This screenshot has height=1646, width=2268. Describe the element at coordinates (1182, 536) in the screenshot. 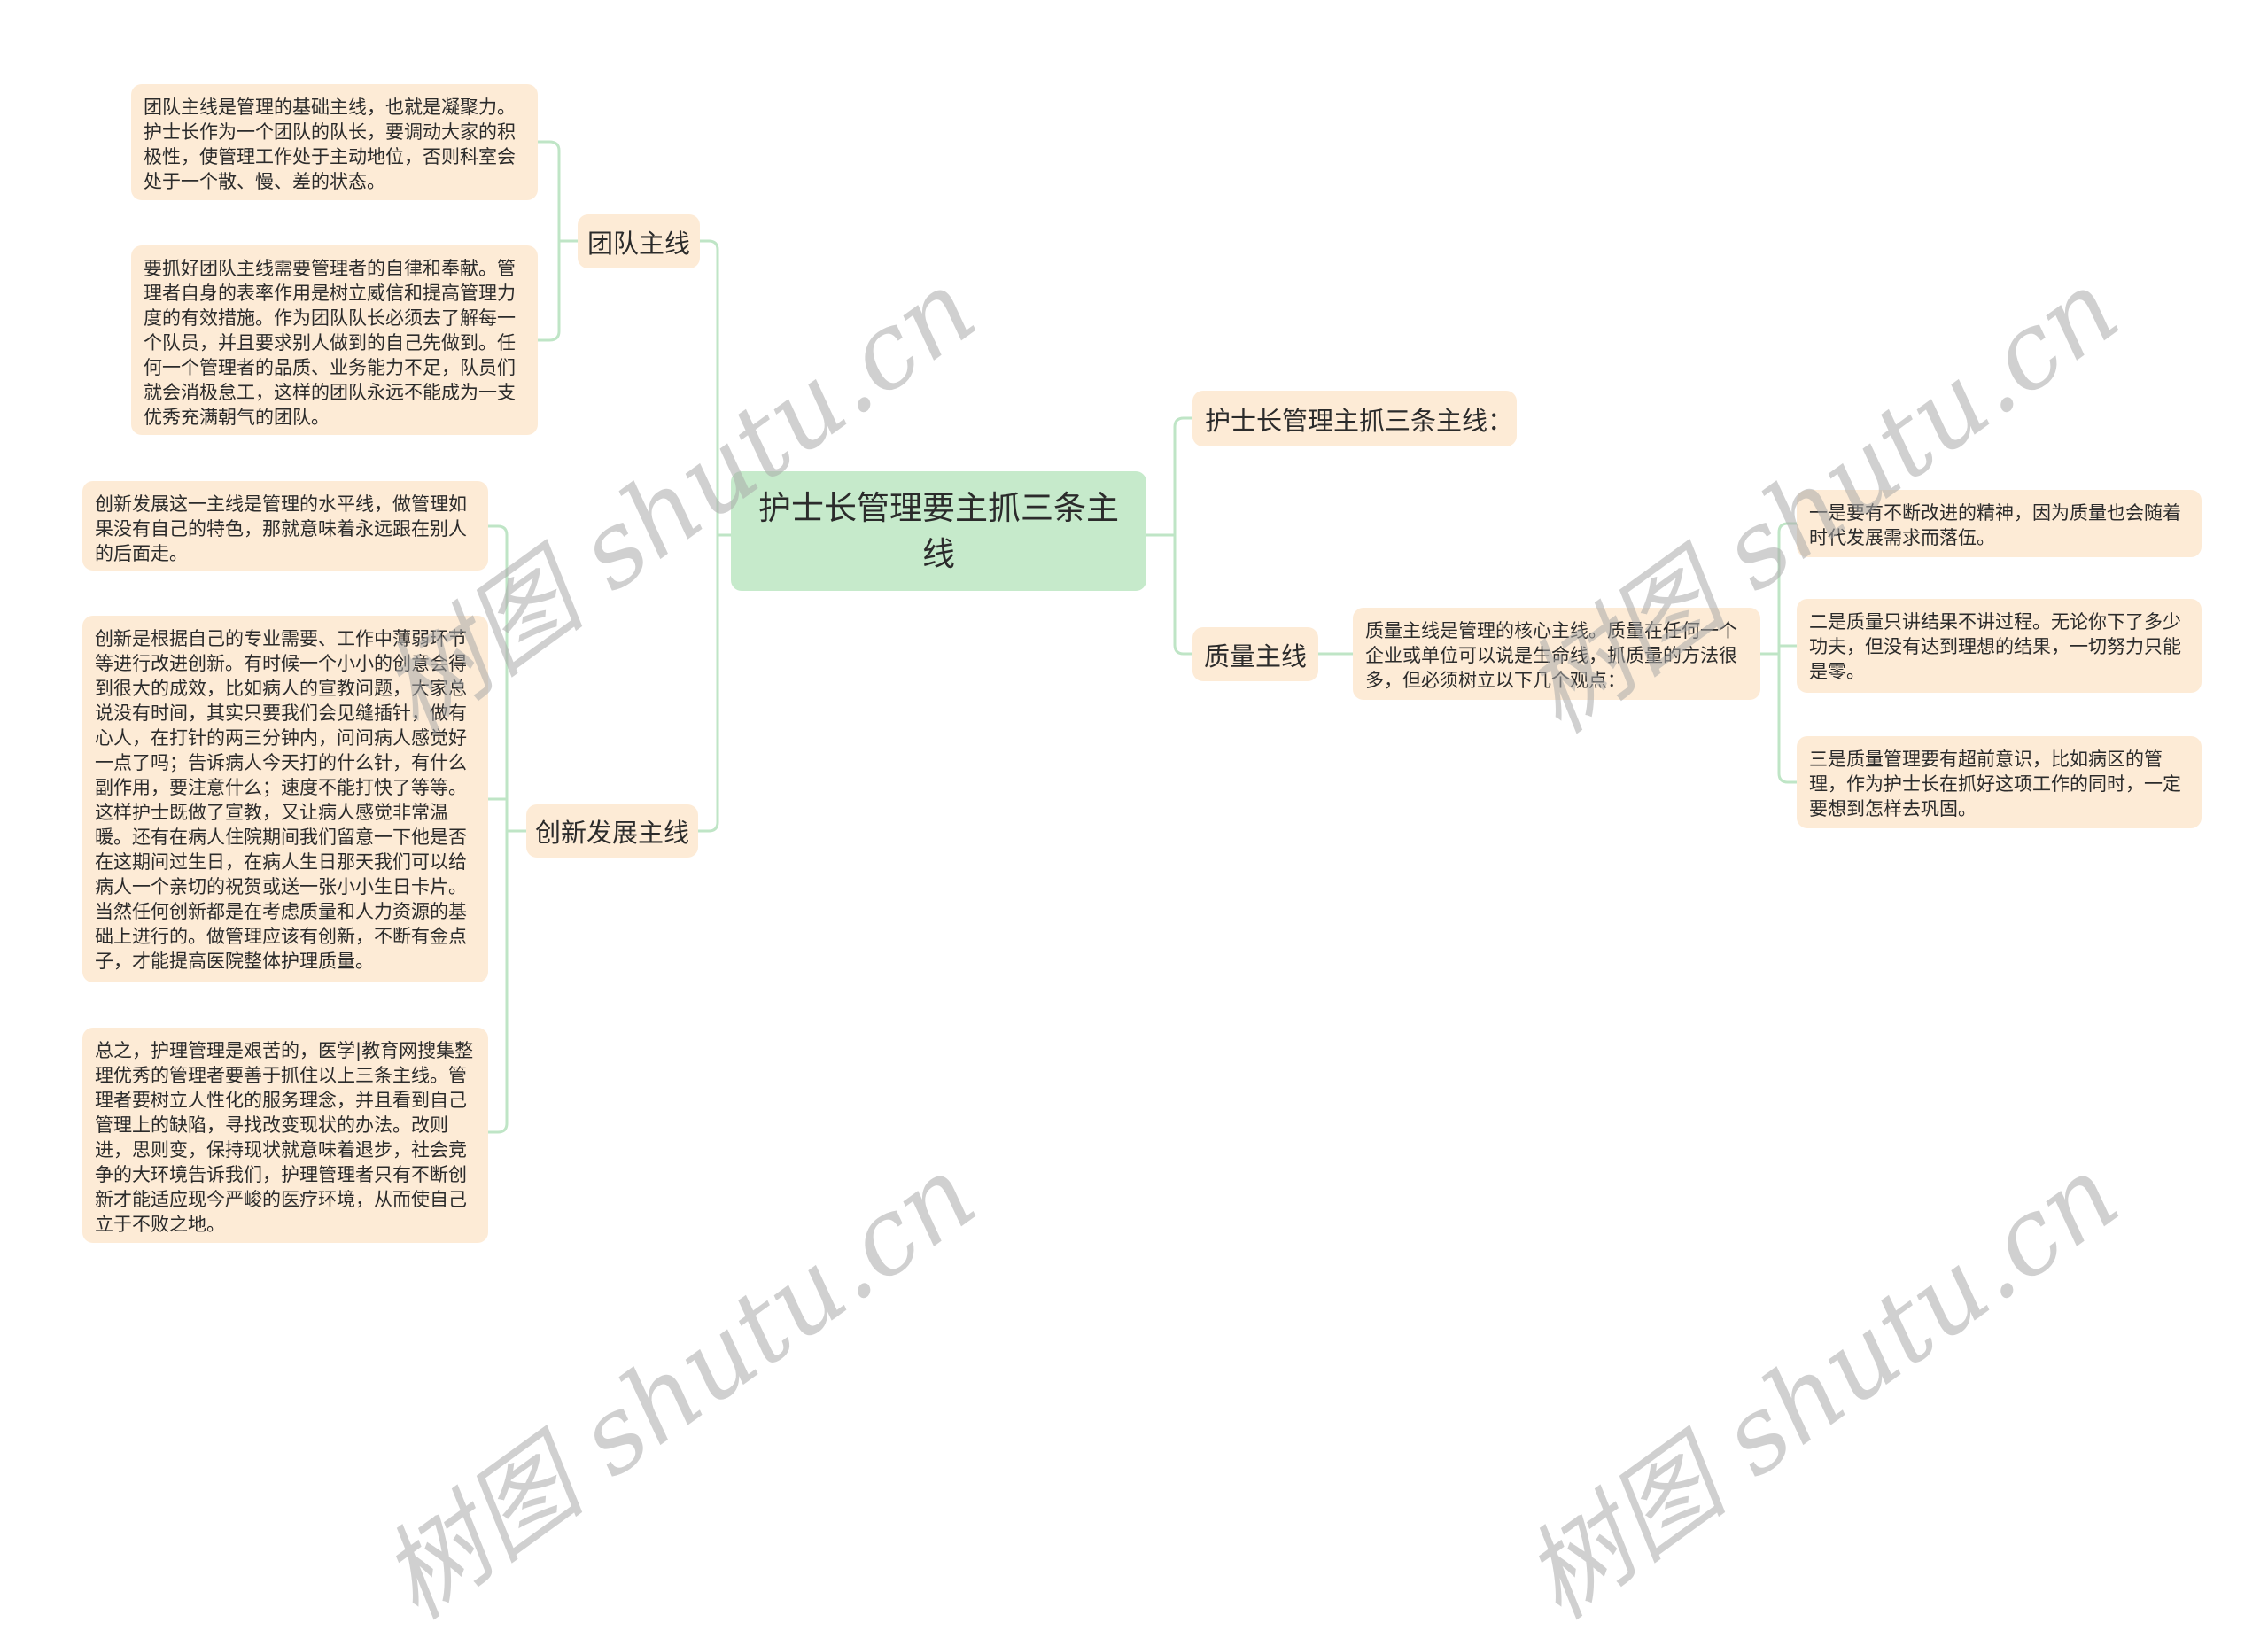

I see `connector-right-trunk` at that location.